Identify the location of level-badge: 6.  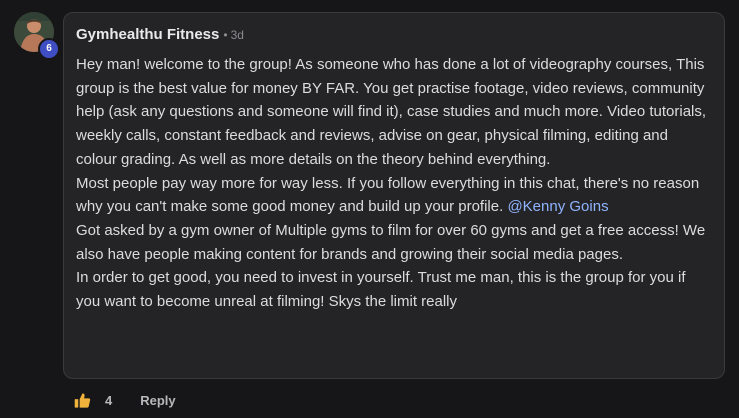
(49, 49).